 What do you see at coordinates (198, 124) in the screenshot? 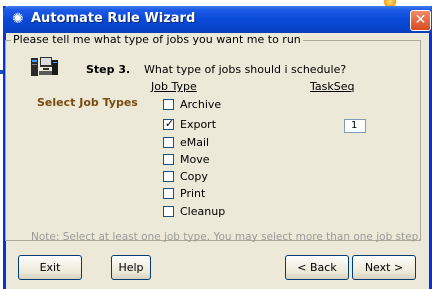
I see `checkbox-label: Export` at bounding box center [198, 124].